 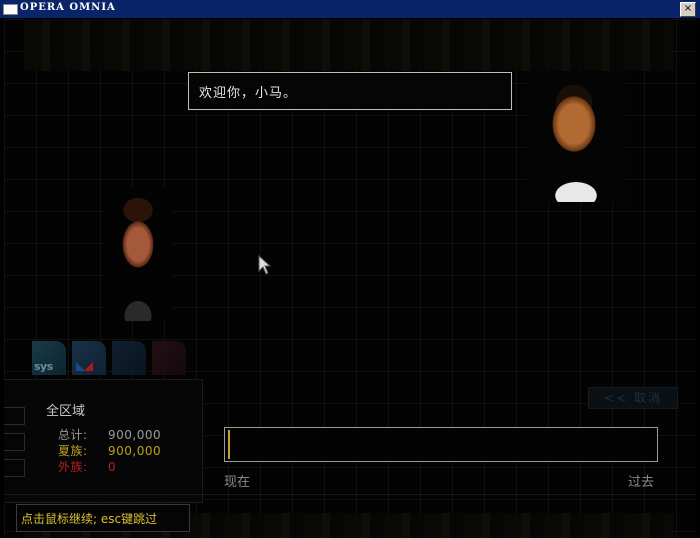 What do you see at coordinates (349, 45) in the screenshot?
I see `decorative-banner-top` at bounding box center [349, 45].